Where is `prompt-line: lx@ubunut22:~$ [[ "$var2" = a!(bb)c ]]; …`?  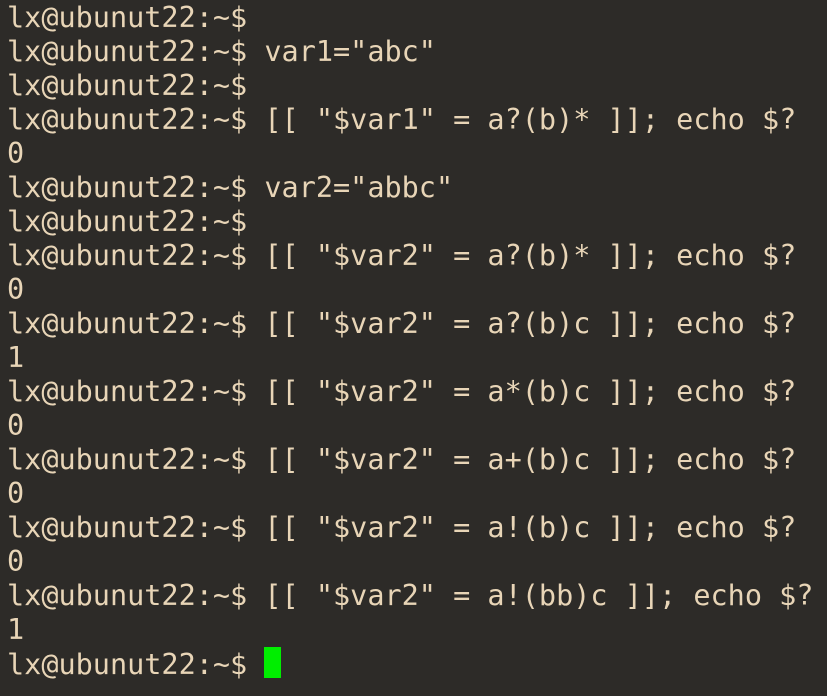 prompt-line: lx@ubunut22:~$ [[ "$var2" = a!(bb)c ]]; … is located at coordinates (417, 596).